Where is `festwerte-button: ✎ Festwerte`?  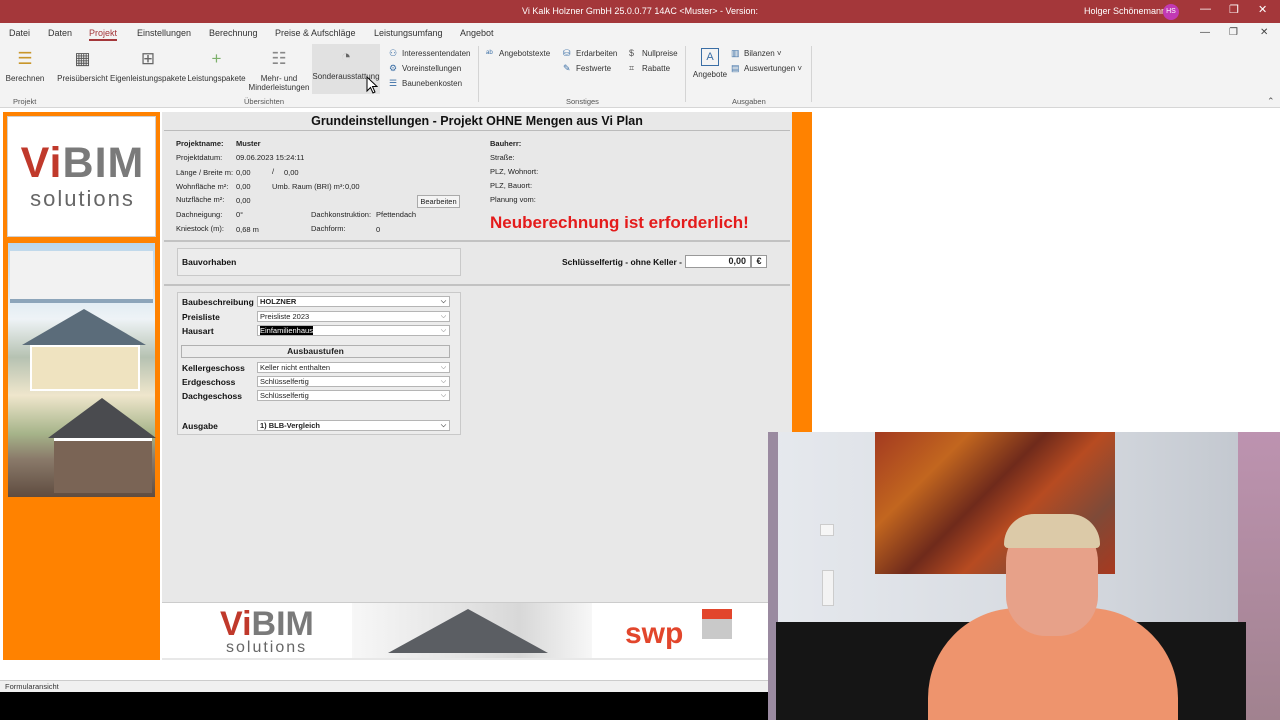
festwerte-button: ✎ Festwerte is located at coordinates (587, 68).